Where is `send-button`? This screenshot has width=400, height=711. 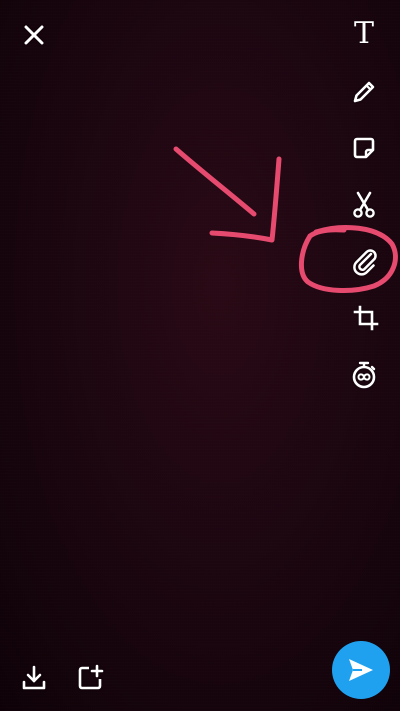 send-button is located at coordinates (361, 670).